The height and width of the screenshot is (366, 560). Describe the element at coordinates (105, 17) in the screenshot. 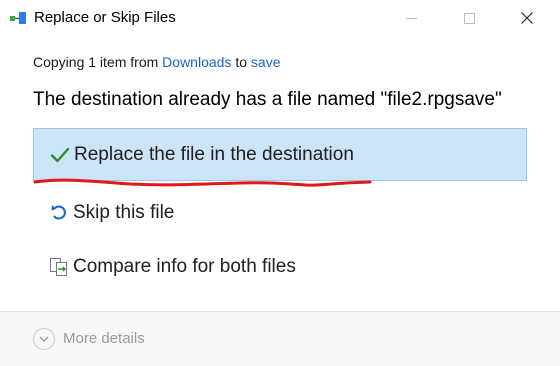

I see `window-title: Replace or Skip Files` at that location.